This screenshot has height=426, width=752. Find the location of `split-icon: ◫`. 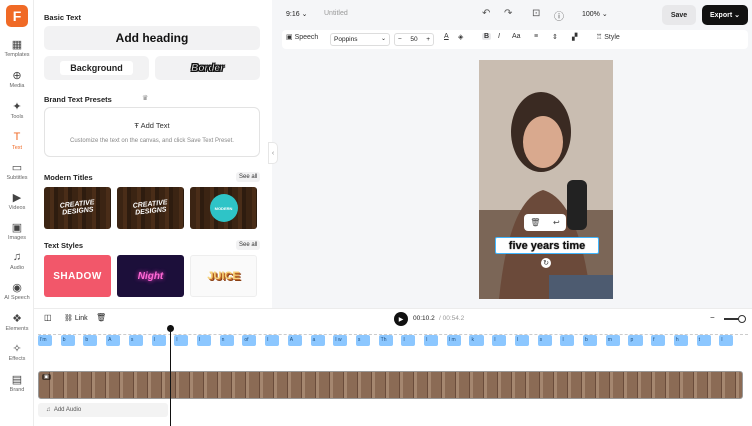

split-icon: ◫ is located at coordinates (48, 317).